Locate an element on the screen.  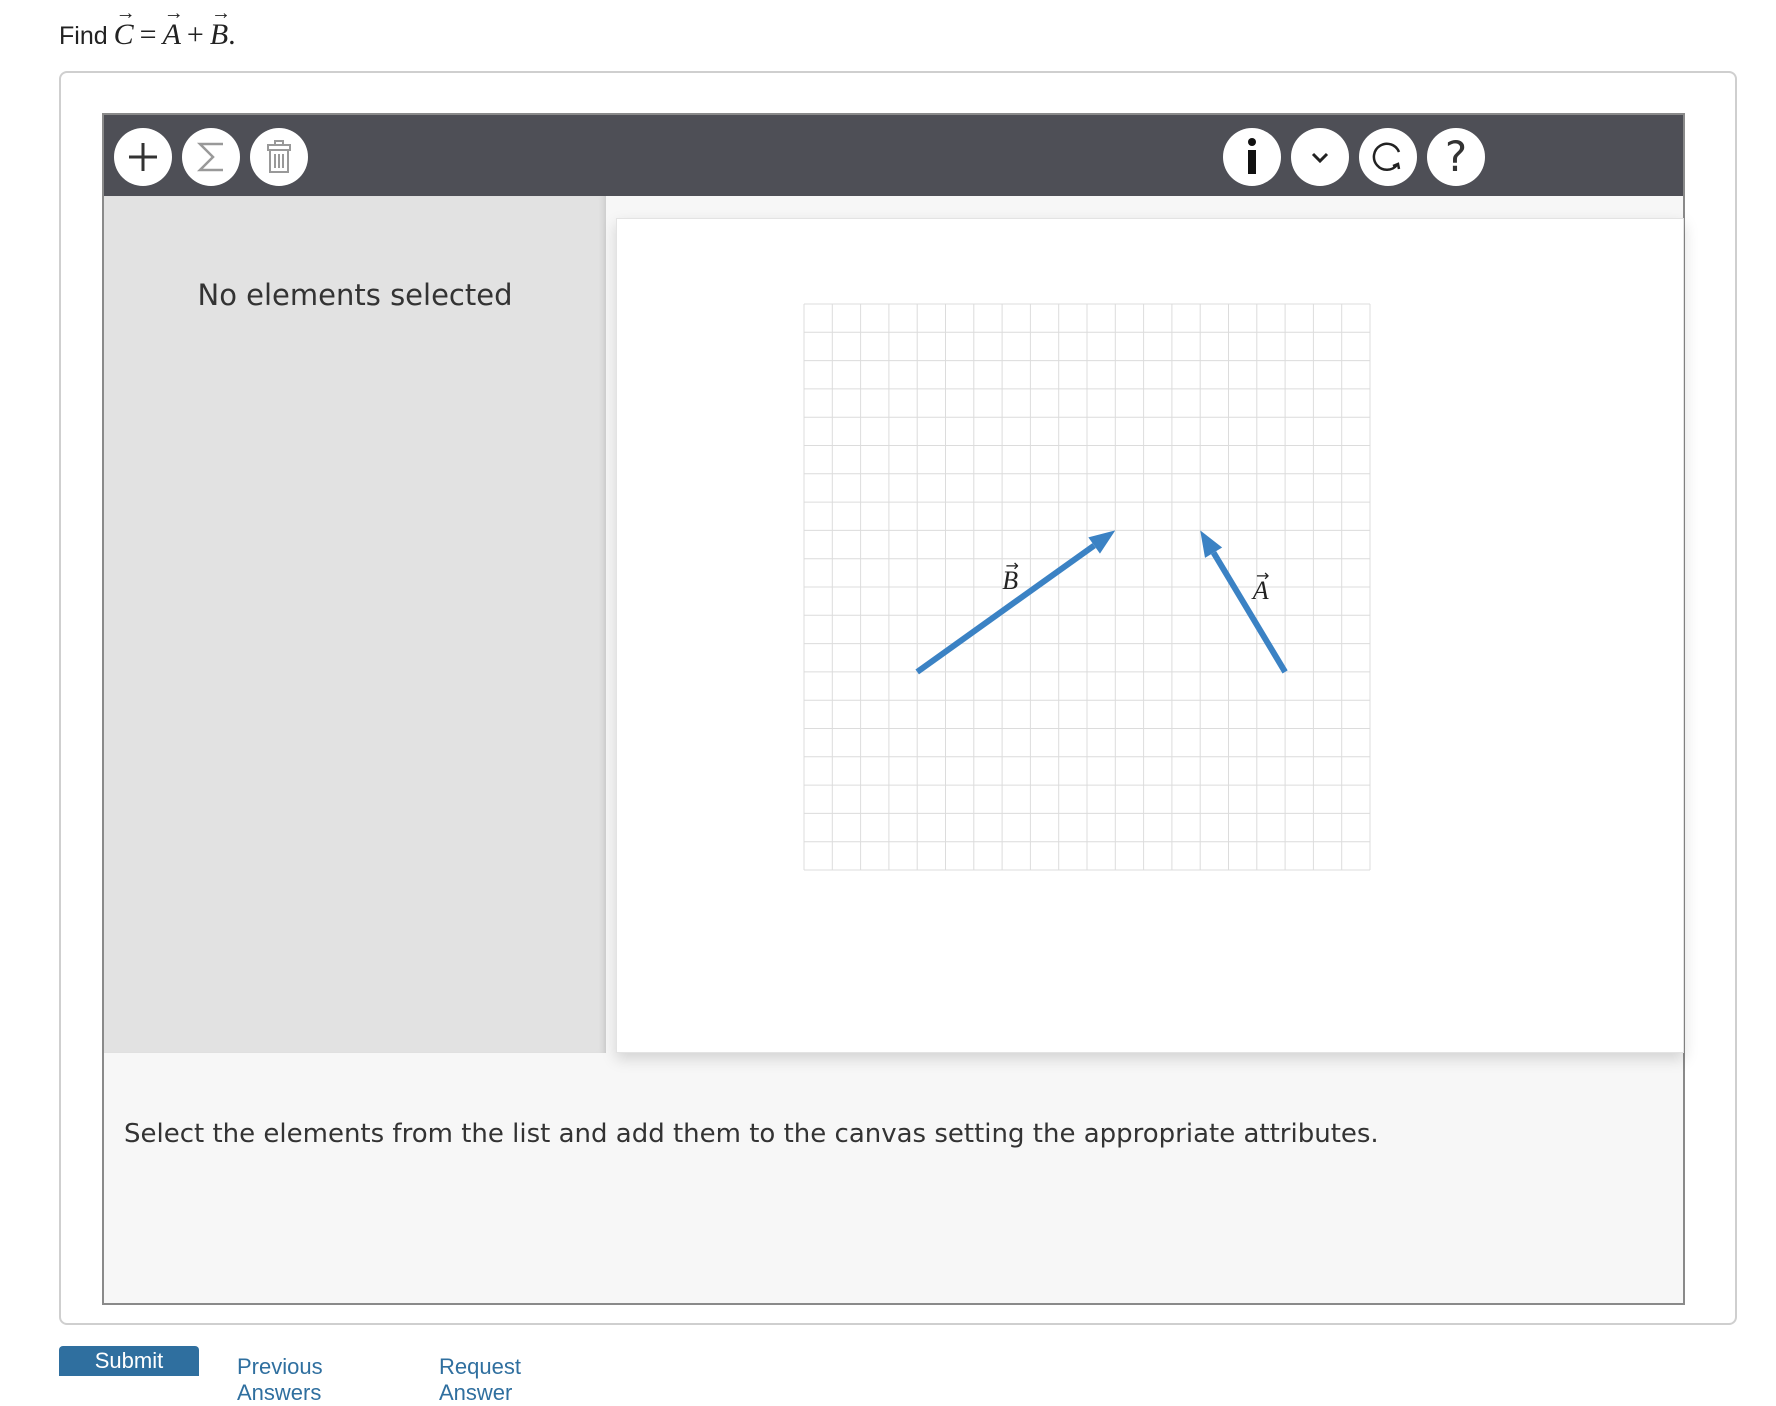
vector-b: B→ is located at coordinates (1015, 602).